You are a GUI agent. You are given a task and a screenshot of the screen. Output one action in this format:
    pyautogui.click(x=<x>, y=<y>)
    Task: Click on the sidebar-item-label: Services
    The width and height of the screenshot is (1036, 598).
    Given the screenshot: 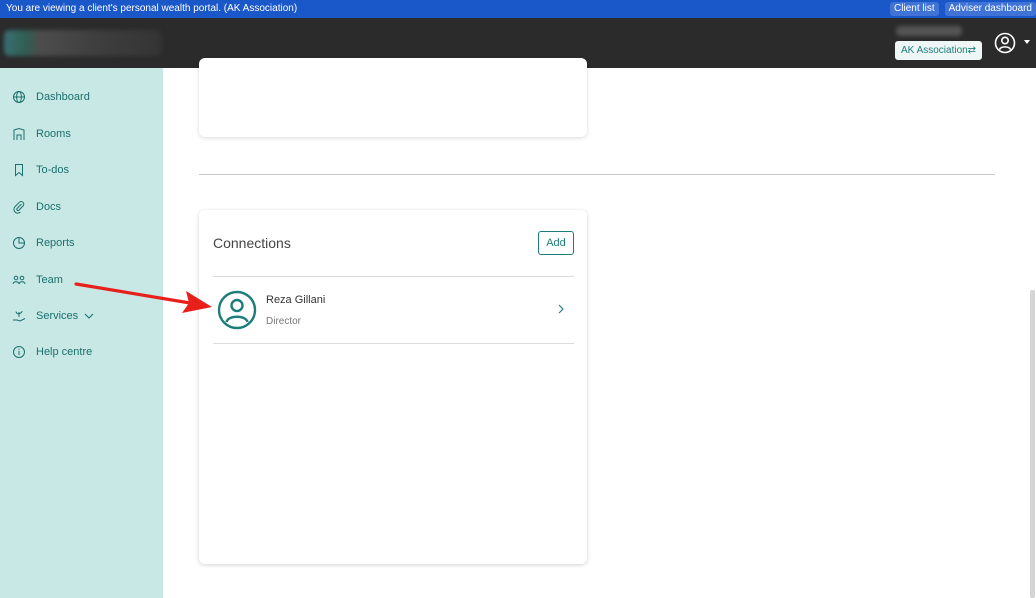 What is the action you would take?
    pyautogui.click(x=57, y=316)
    